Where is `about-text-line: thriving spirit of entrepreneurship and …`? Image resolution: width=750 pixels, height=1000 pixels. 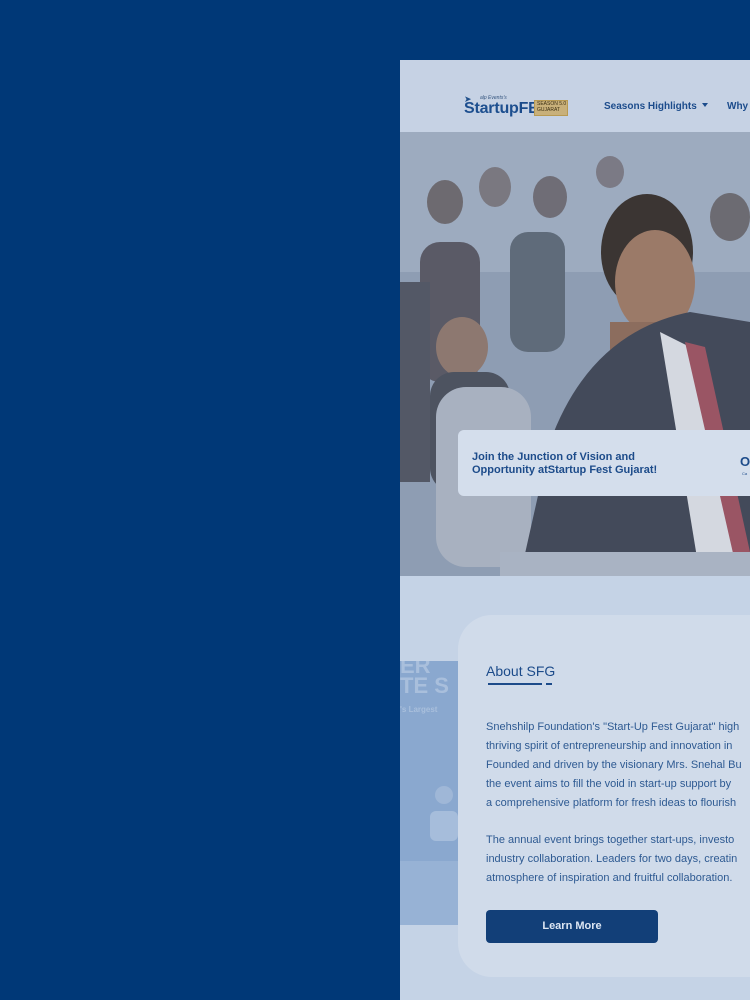
about-text-line: thriving spirit of entrepreneurship and … is located at coordinates (609, 746).